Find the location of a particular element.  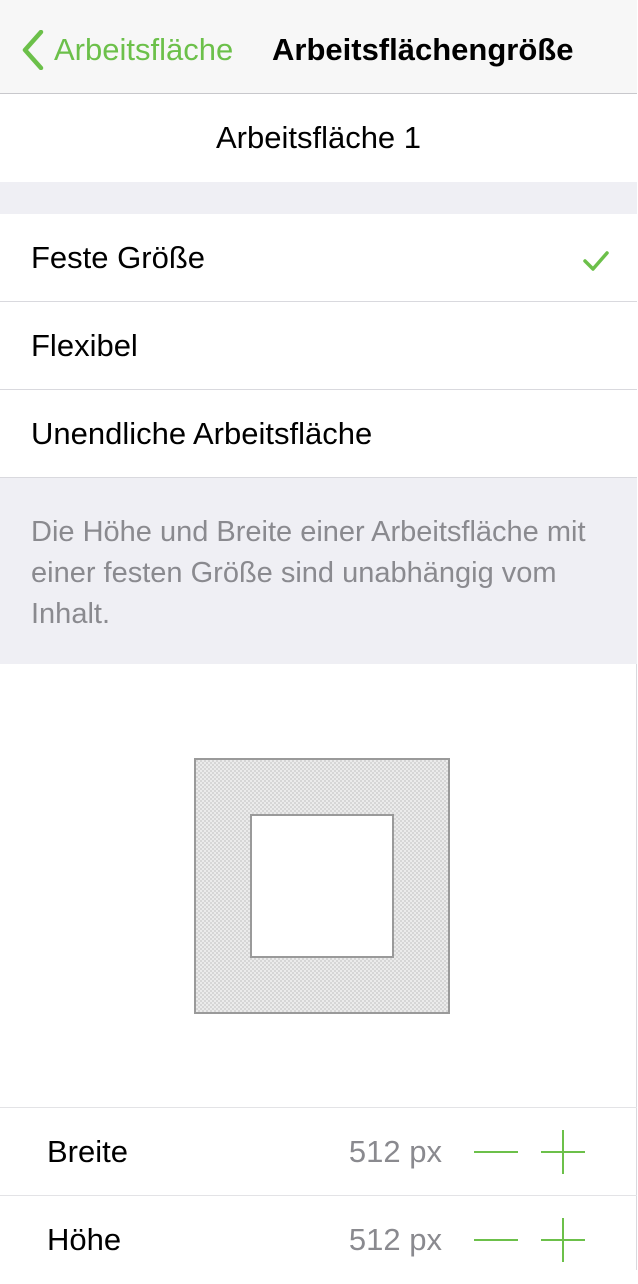

checkmark-icon is located at coordinates (596, 262).